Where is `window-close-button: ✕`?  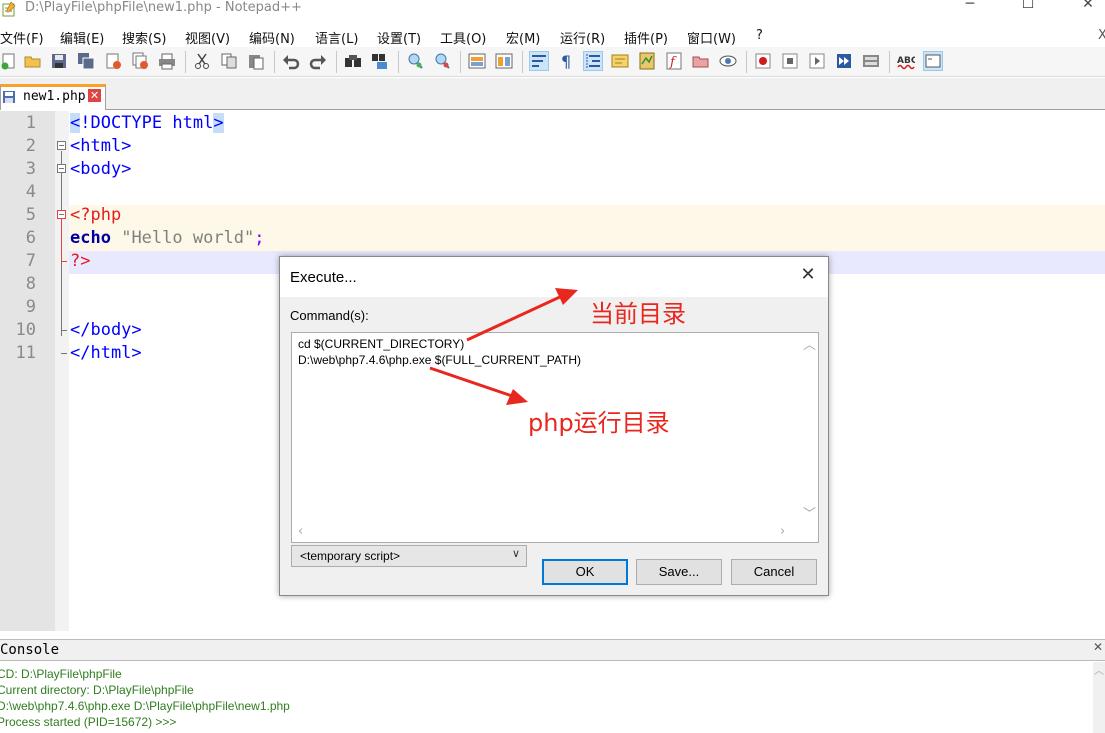 window-close-button: ✕ is located at coordinates (1088, 8).